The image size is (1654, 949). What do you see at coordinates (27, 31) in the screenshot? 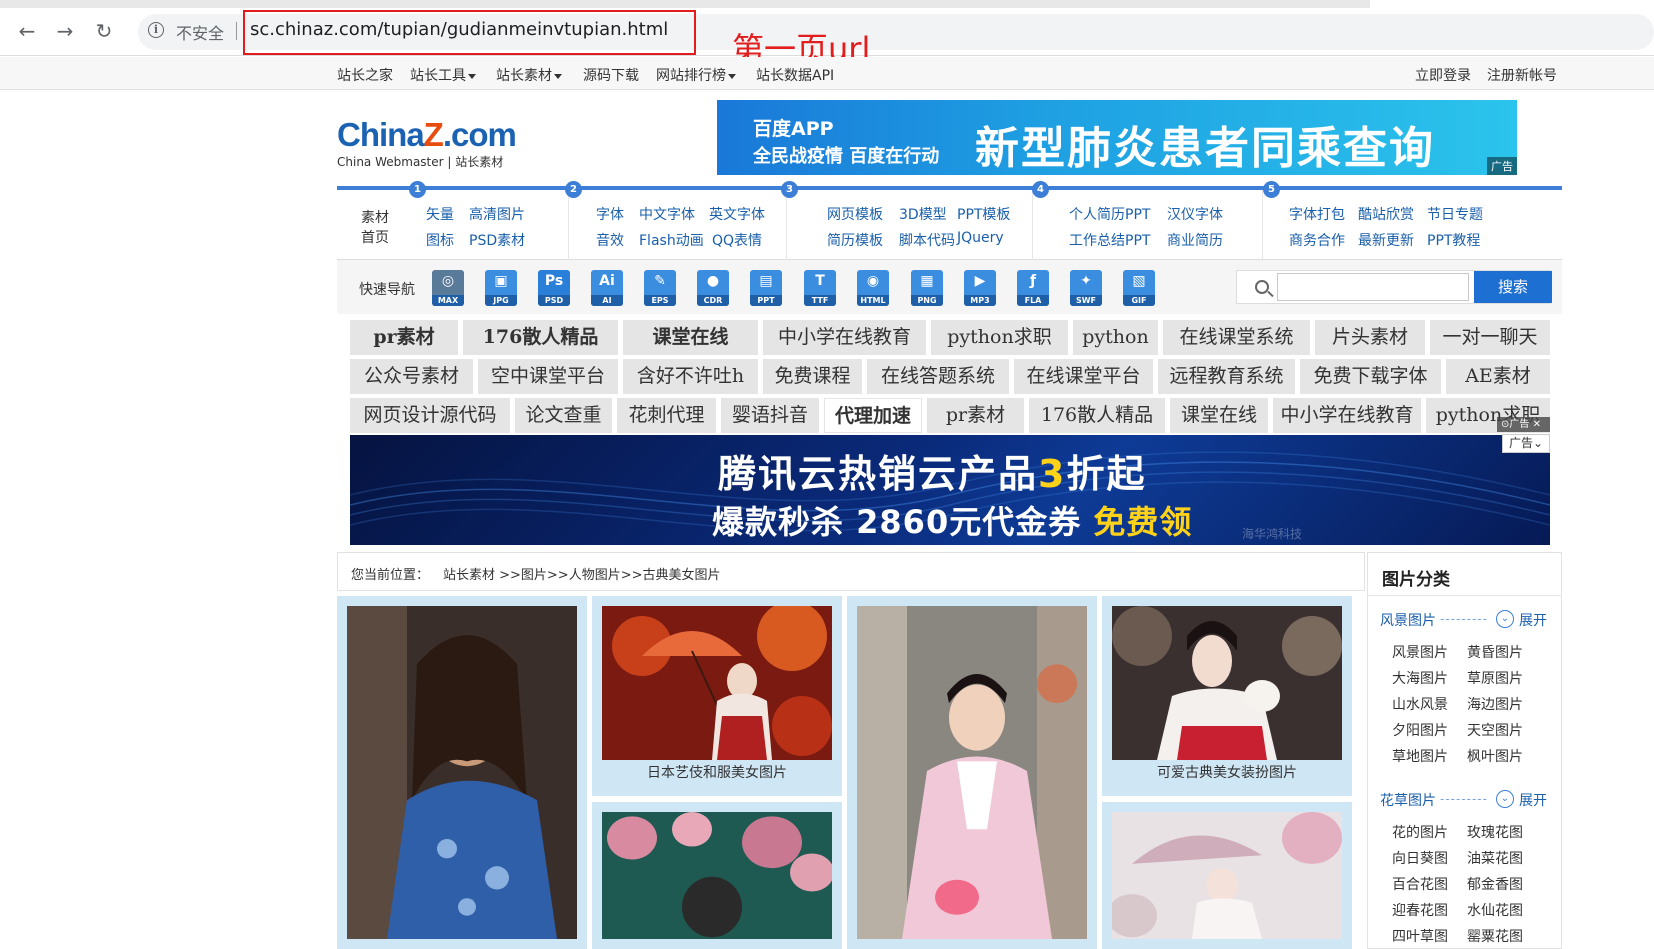
I see `back-arrow-icon: ←` at bounding box center [27, 31].